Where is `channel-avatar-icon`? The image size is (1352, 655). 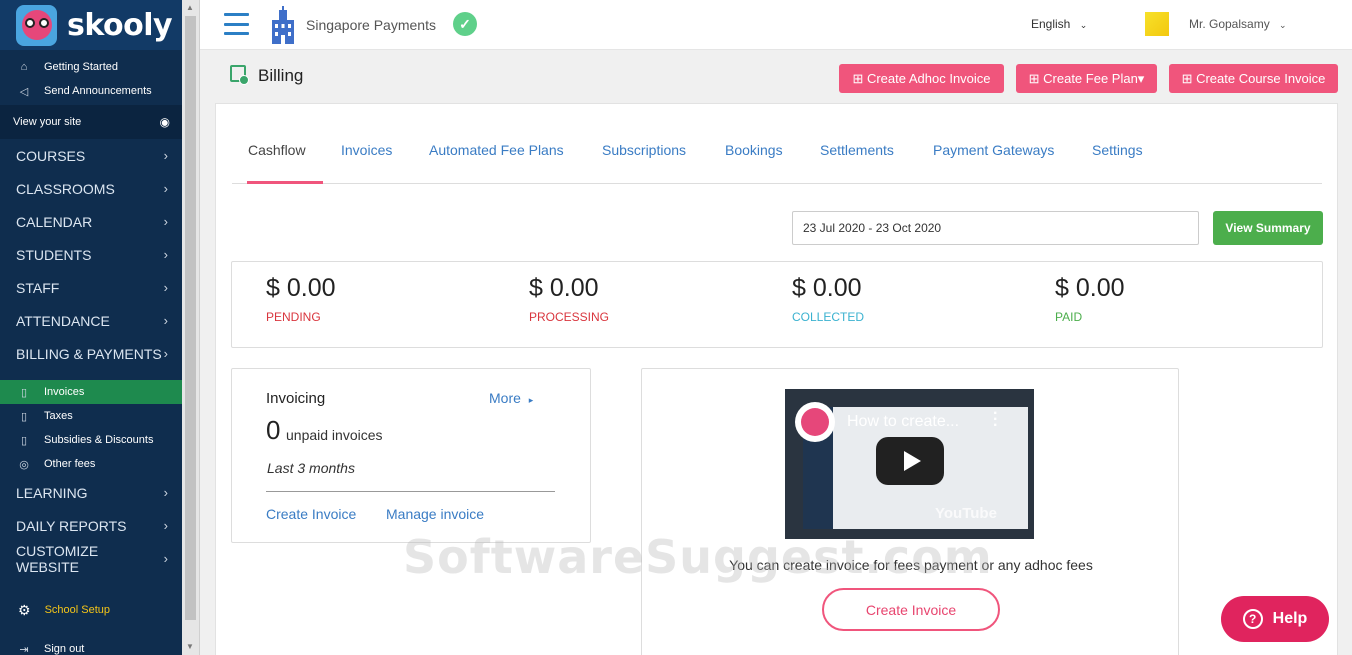 channel-avatar-icon is located at coordinates (815, 422).